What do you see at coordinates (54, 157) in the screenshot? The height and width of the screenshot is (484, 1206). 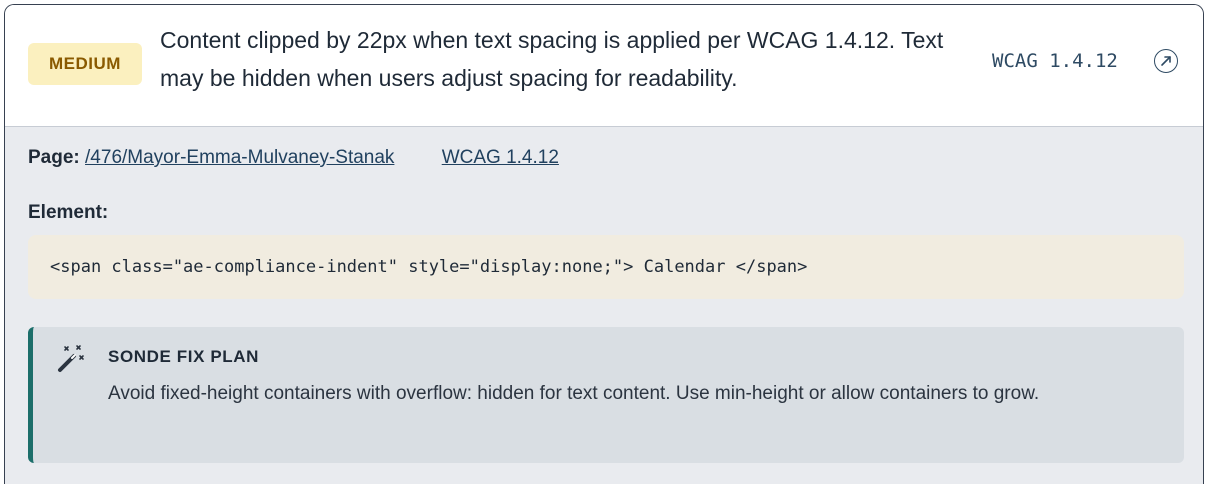 I see `page-label: Page:` at bounding box center [54, 157].